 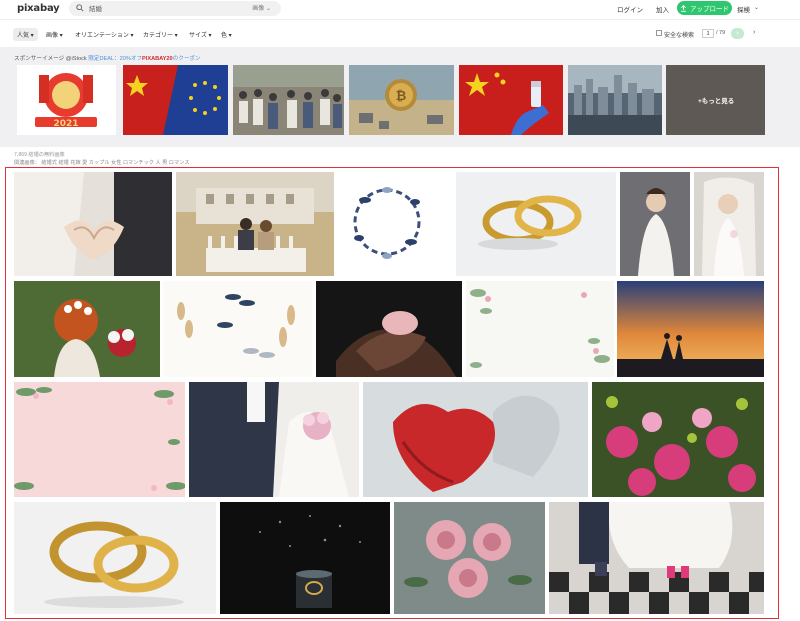 I want to click on filter-images: 画像 ▾, so click(x=54, y=34).